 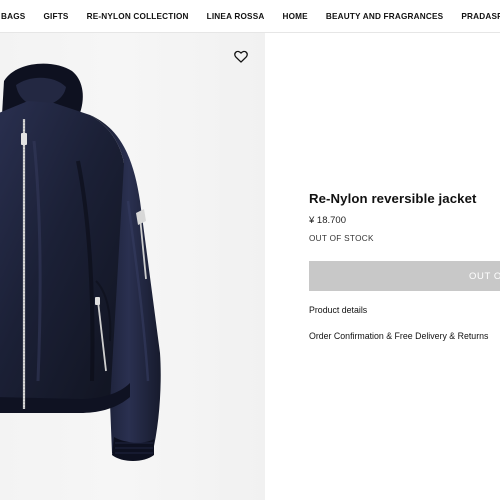 I want to click on stock-status: OUT OF STOCK, so click(x=341, y=238).